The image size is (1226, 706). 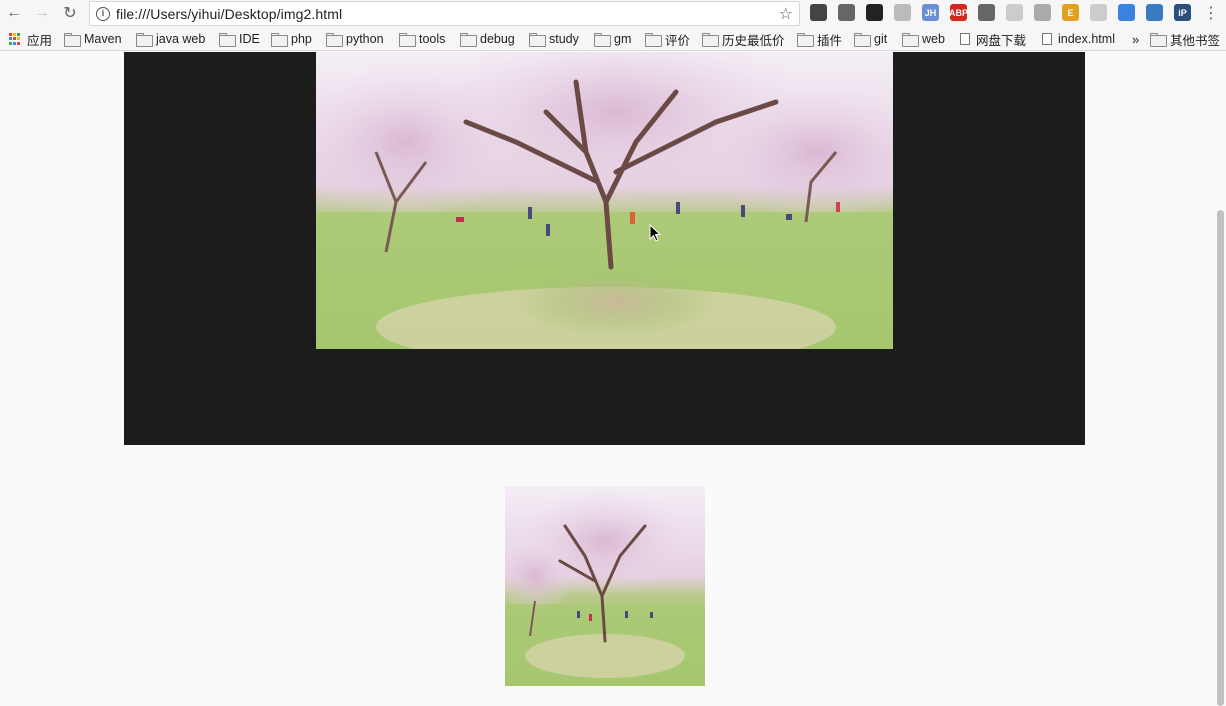 I want to click on bookmark-label: index.html, so click(x=1086, y=39).